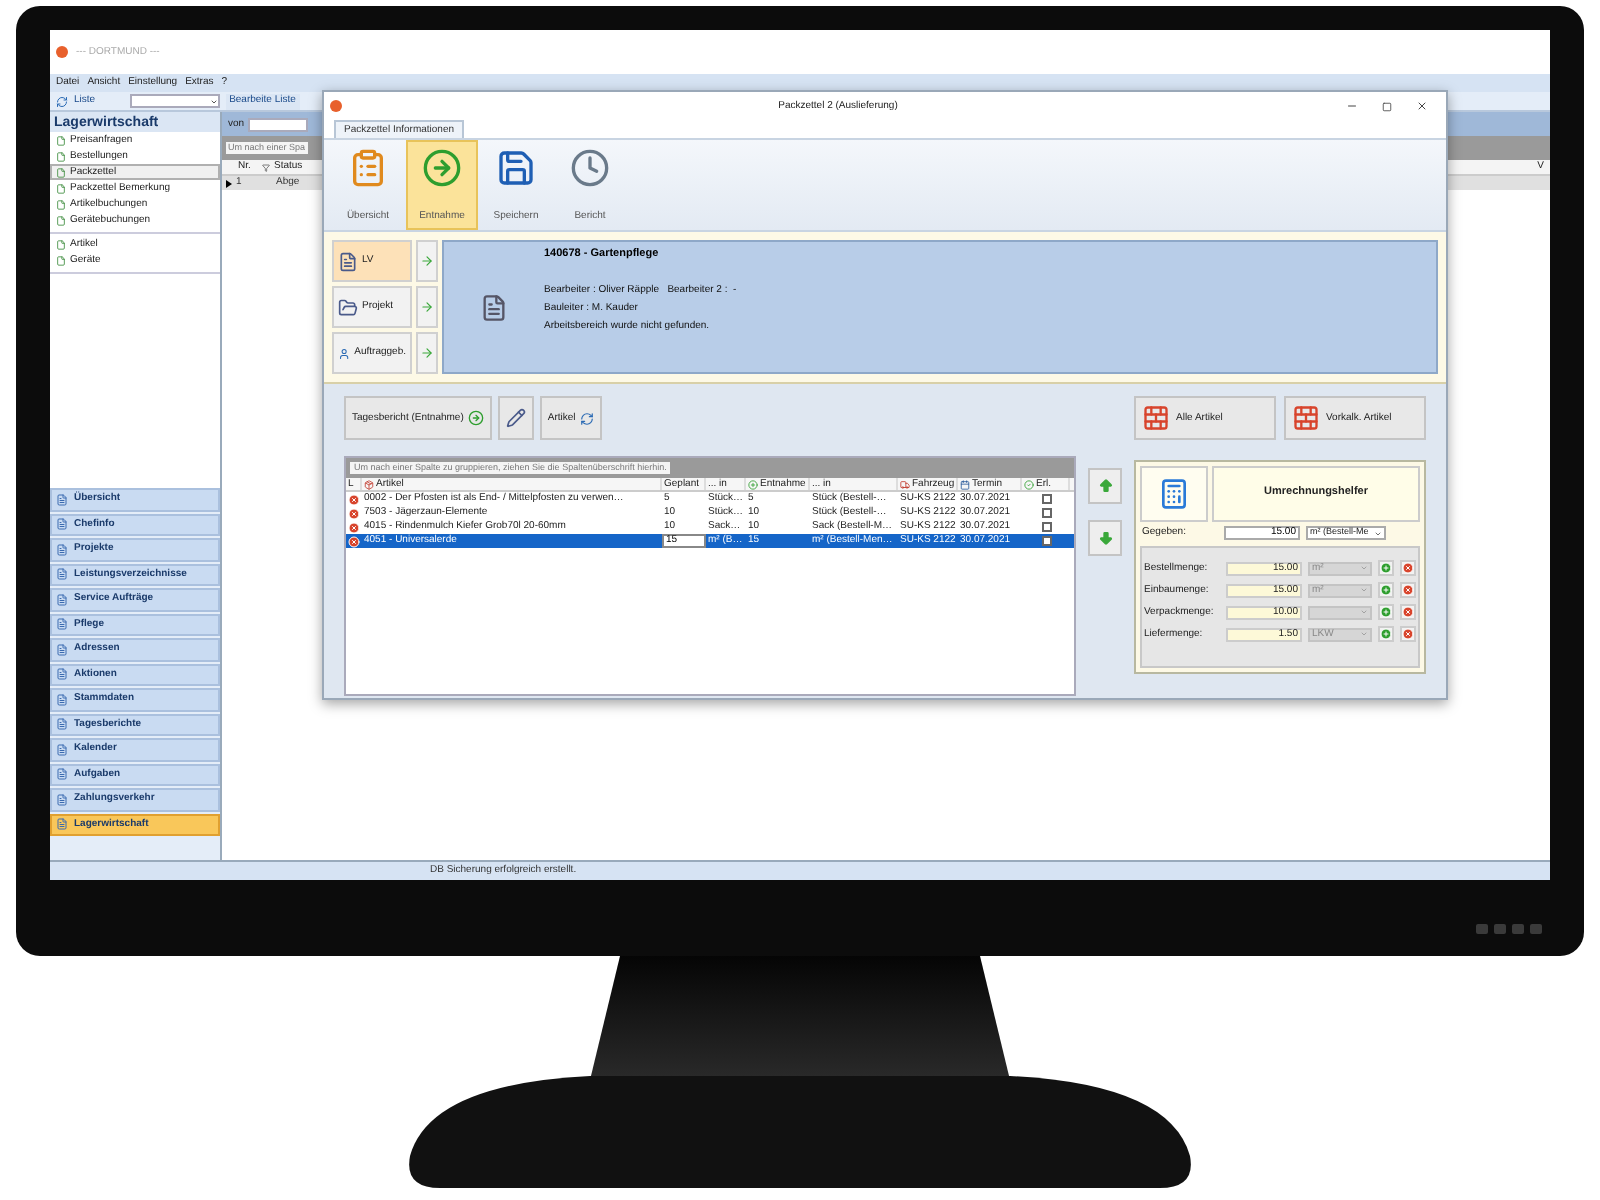 The height and width of the screenshot is (1200, 1600). I want to click on clock-icon, so click(590, 168).